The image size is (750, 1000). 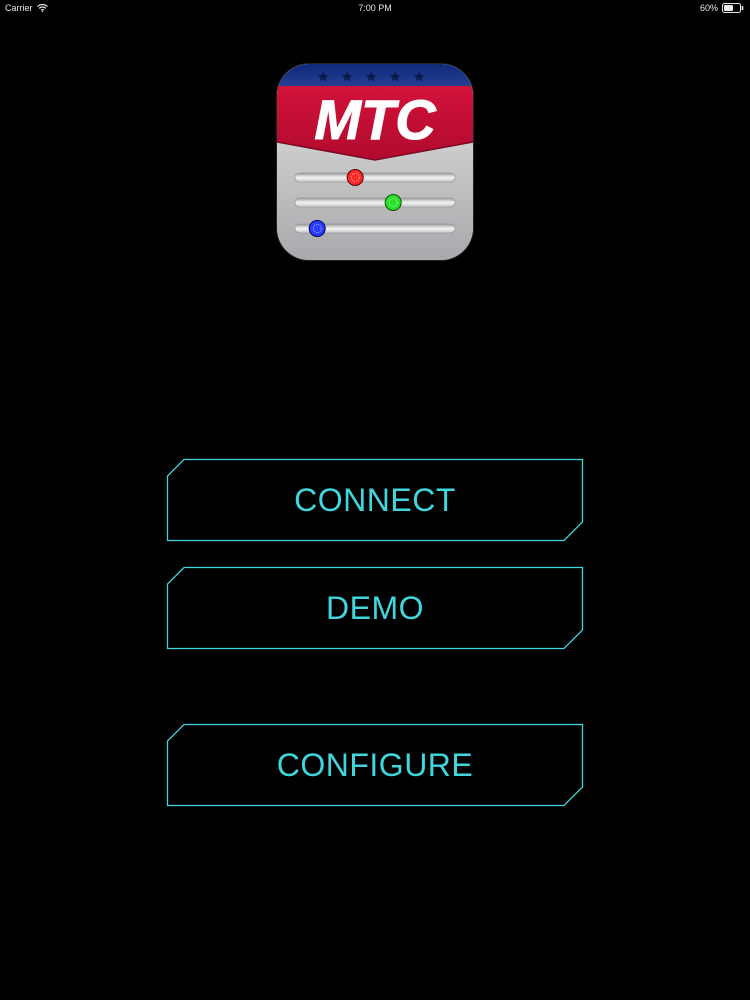 I want to click on blue-slider-knob, so click(x=317, y=228).